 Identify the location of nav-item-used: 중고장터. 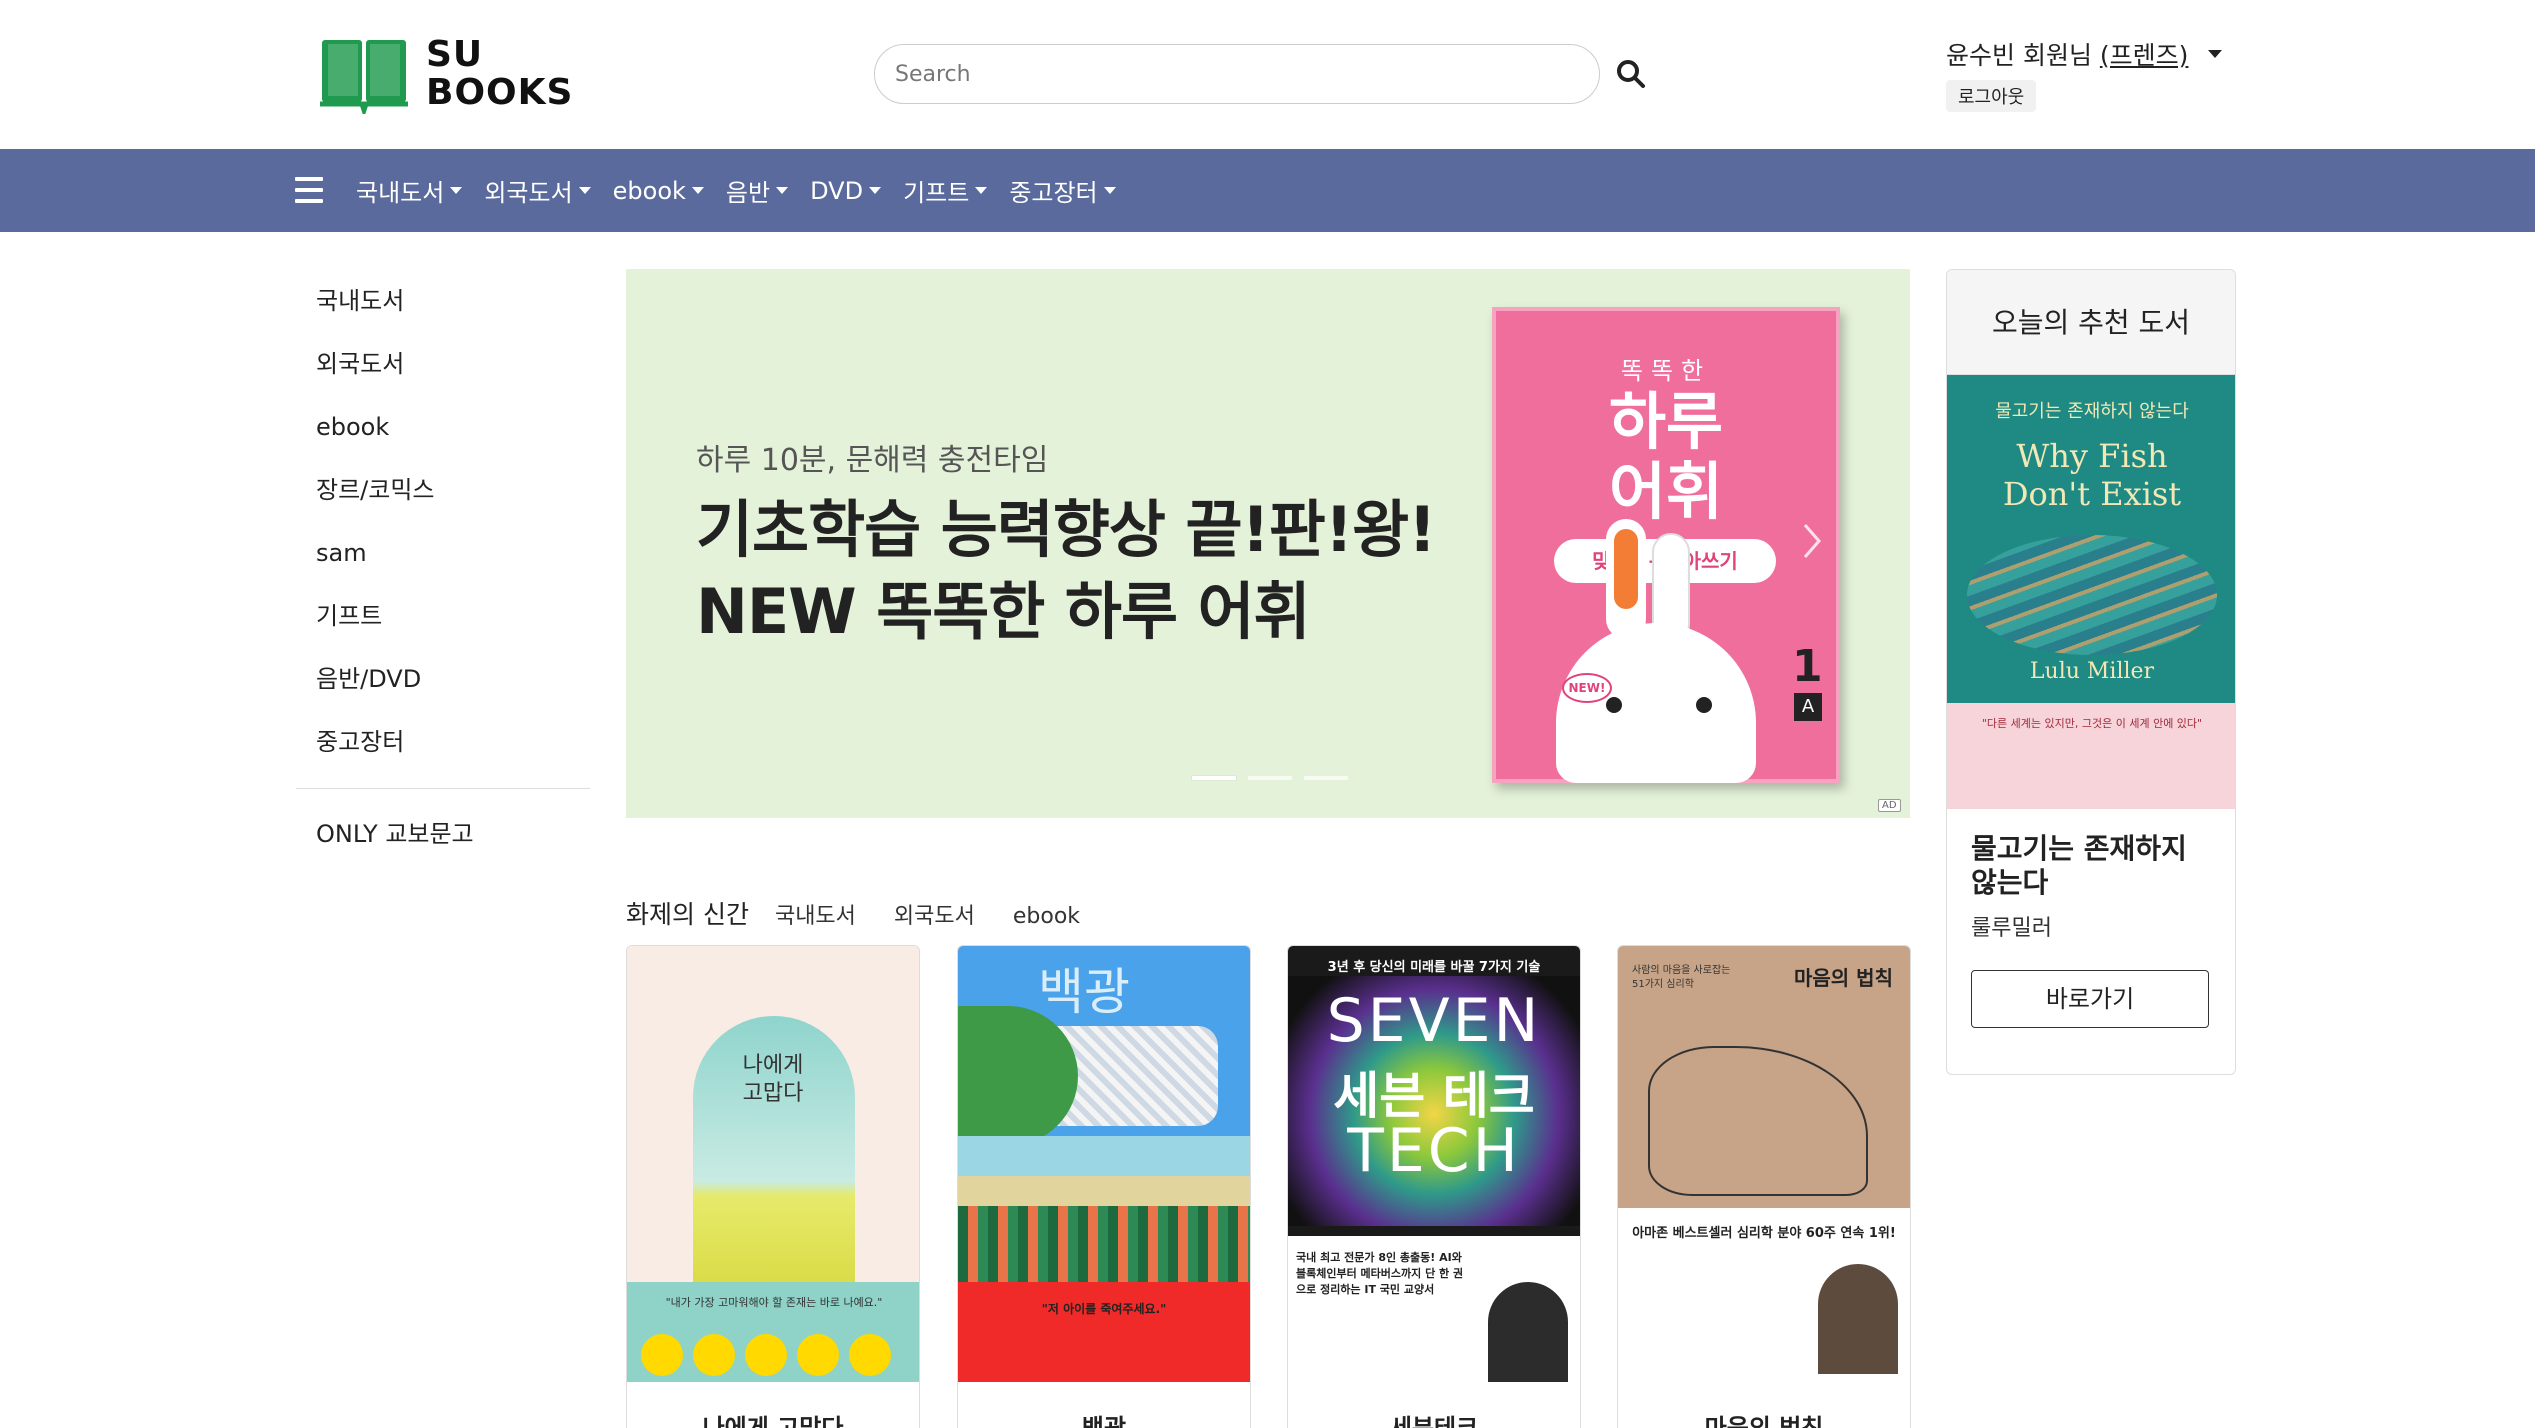
(1062, 190).